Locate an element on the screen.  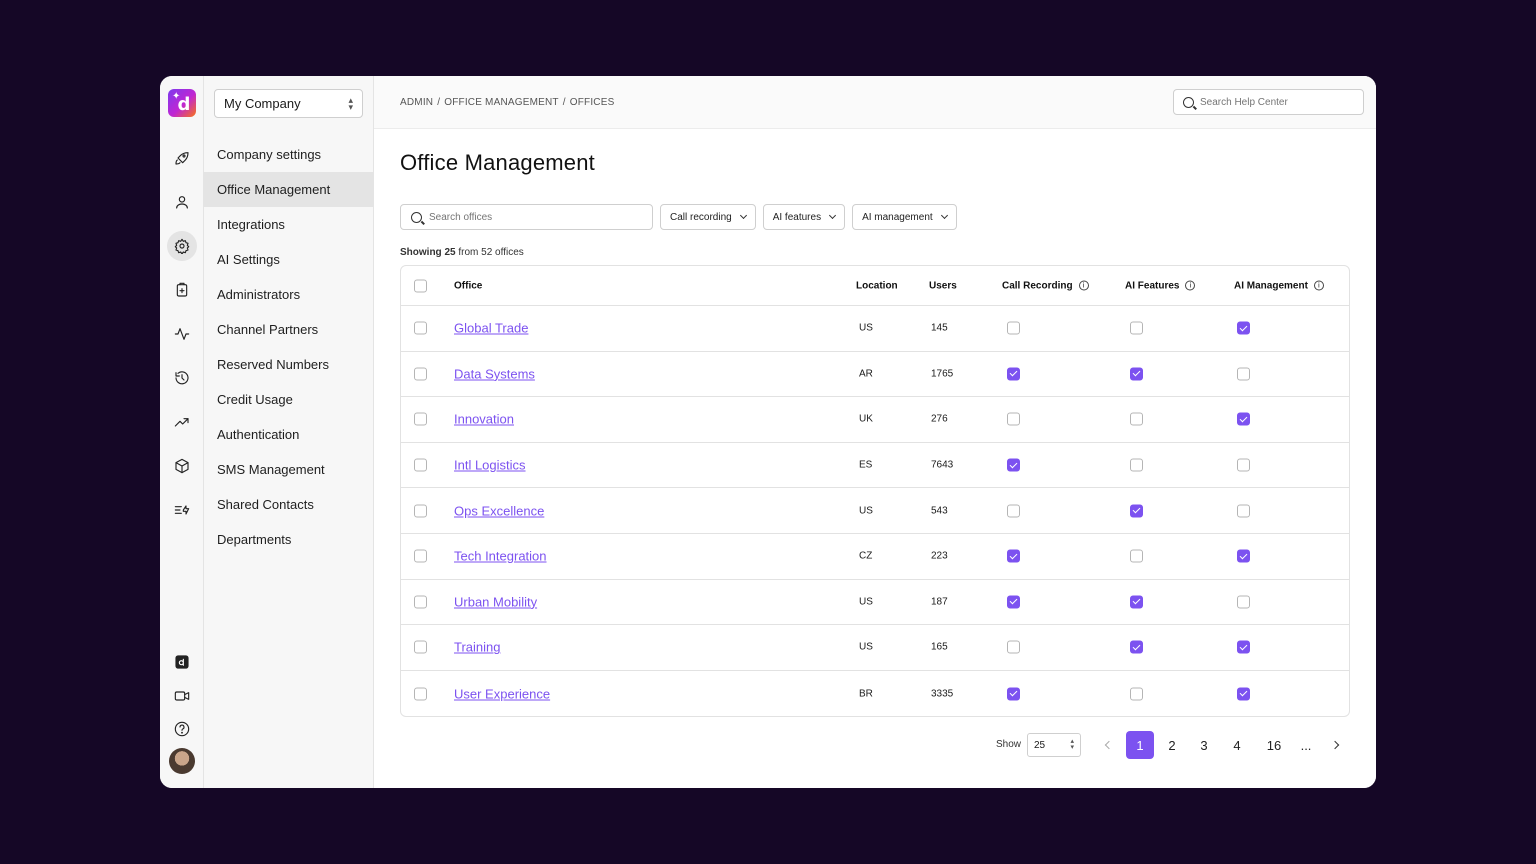
sidebar-item-channel-partners: Channel Partners is located at coordinates (288, 329).